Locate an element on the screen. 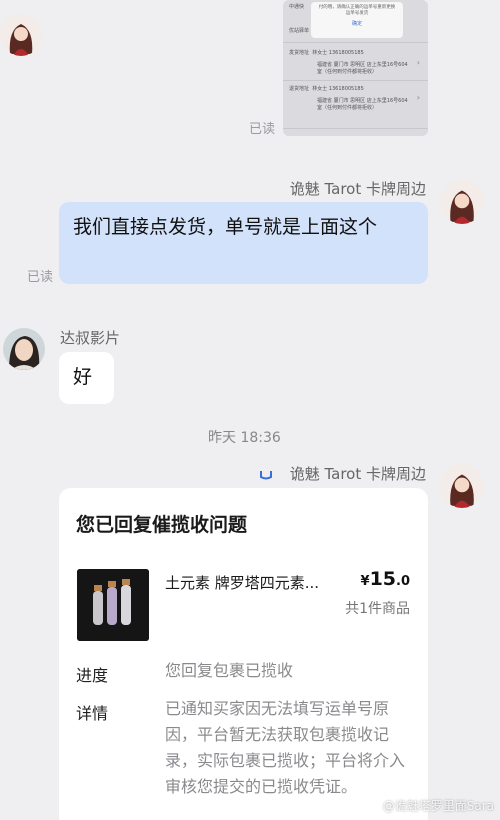 The height and width of the screenshot is (820, 500). verified-badge-icon is located at coordinates (266, 475).